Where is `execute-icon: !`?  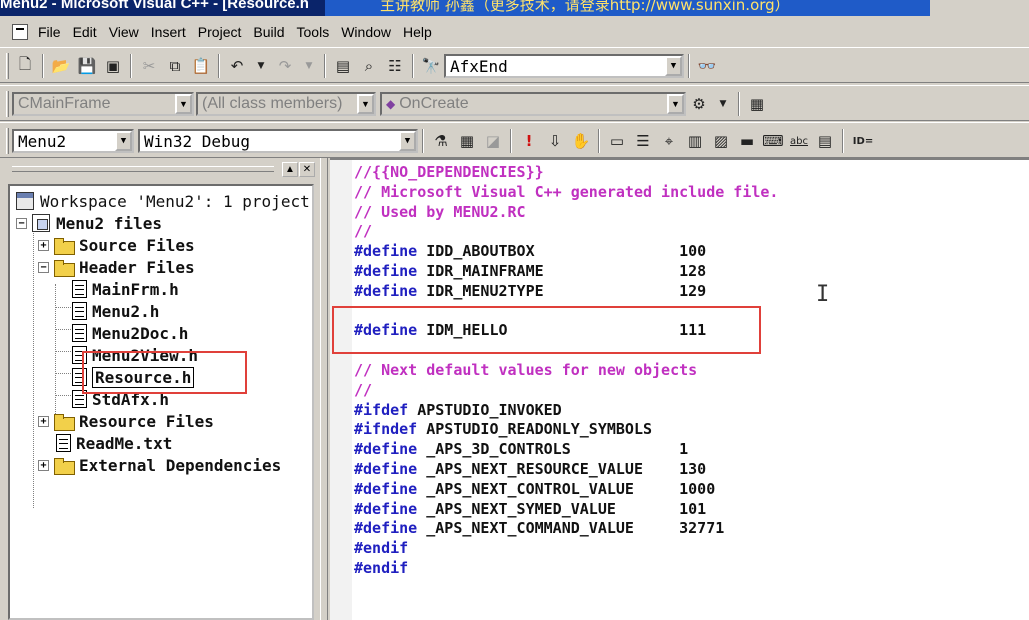
execute-icon: ! is located at coordinates (529, 141).